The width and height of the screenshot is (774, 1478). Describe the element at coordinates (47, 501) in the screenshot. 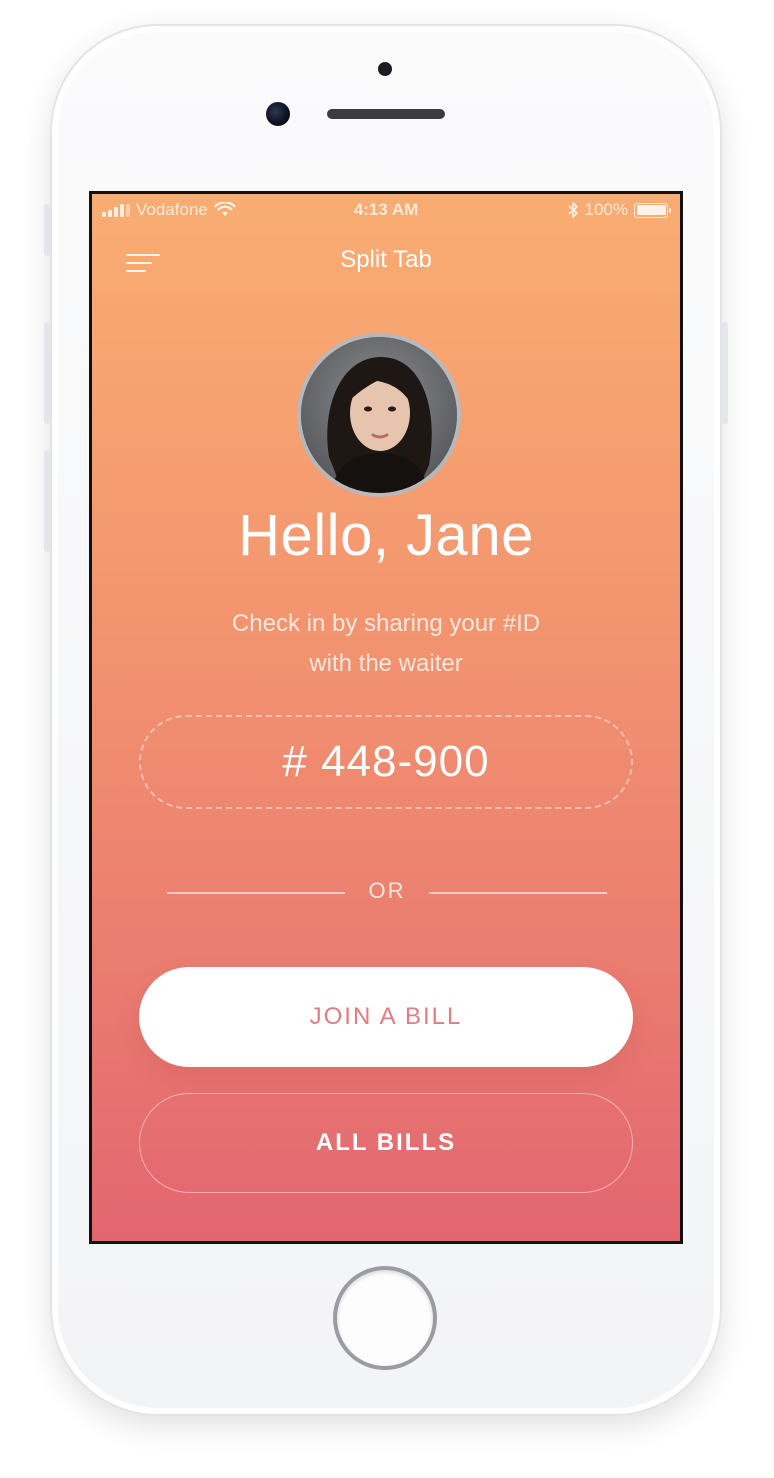

I see `volume-down-button` at that location.